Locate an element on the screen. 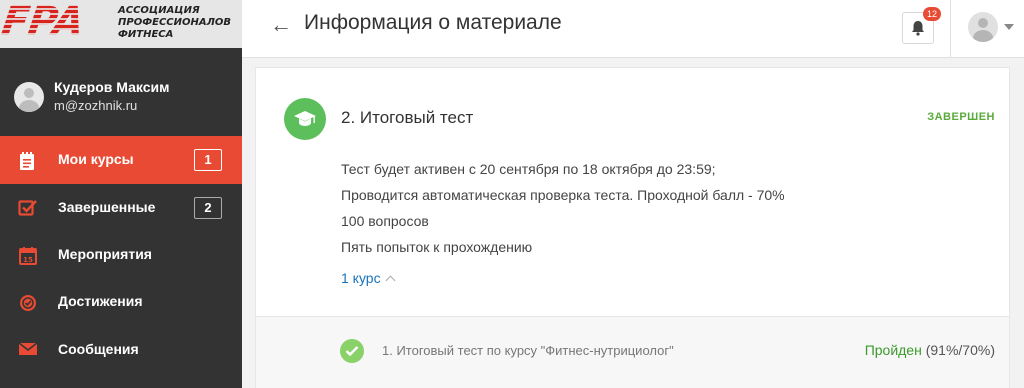 Image resolution: width=1024 pixels, height=388 pixels. sidebar-item-label: Мероприятия is located at coordinates (105, 254).